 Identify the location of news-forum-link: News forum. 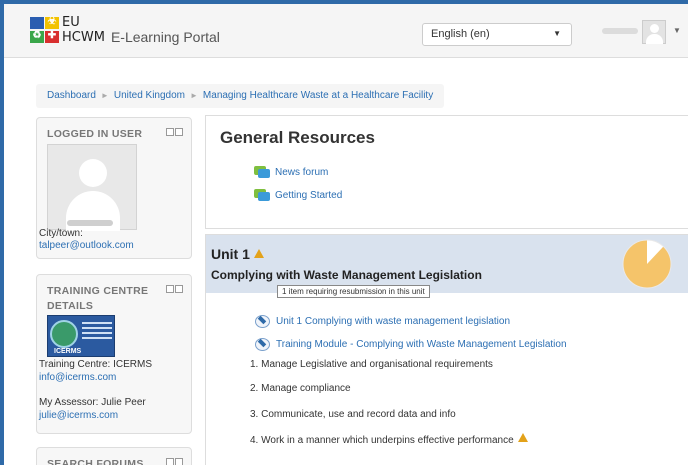
(291, 172).